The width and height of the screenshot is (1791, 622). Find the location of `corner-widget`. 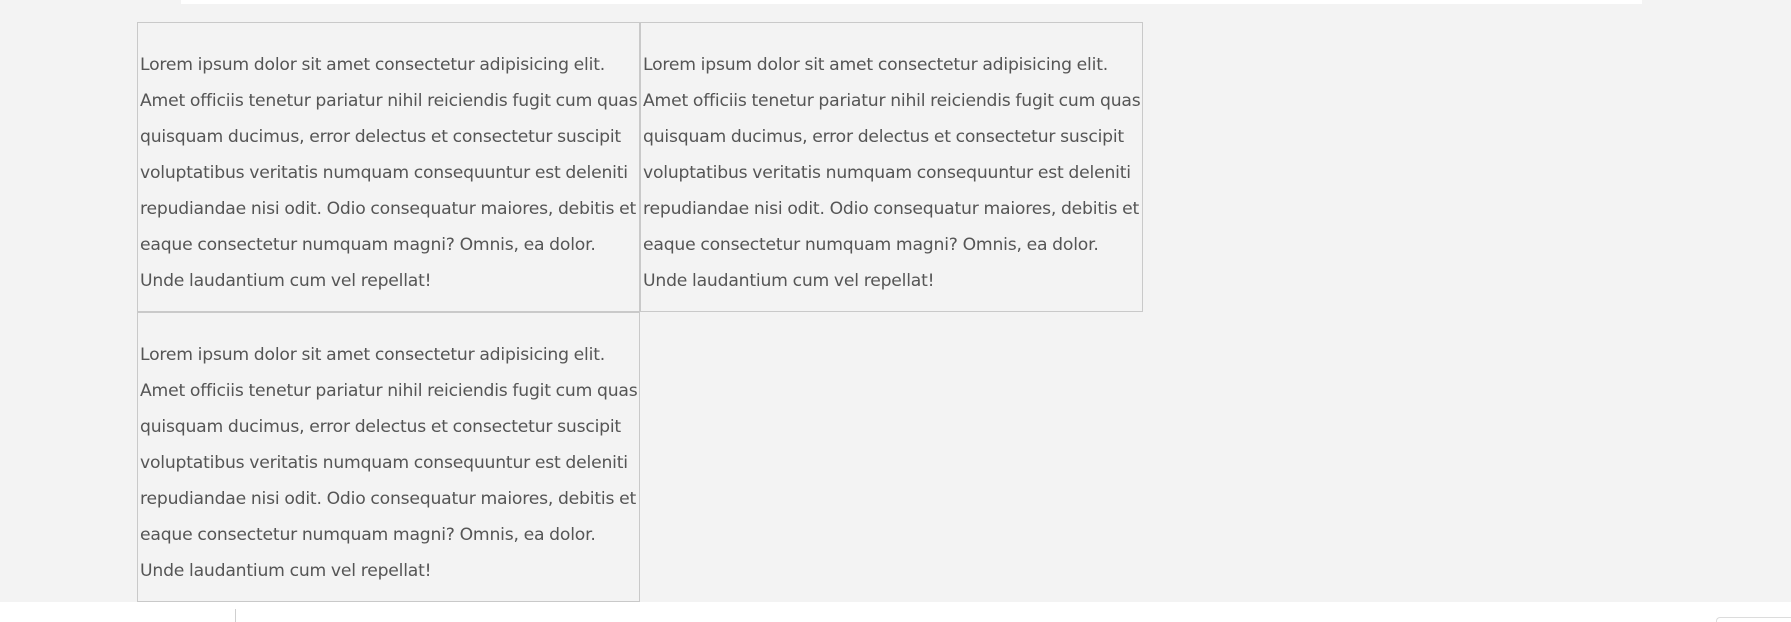

corner-widget is located at coordinates (1753, 619).